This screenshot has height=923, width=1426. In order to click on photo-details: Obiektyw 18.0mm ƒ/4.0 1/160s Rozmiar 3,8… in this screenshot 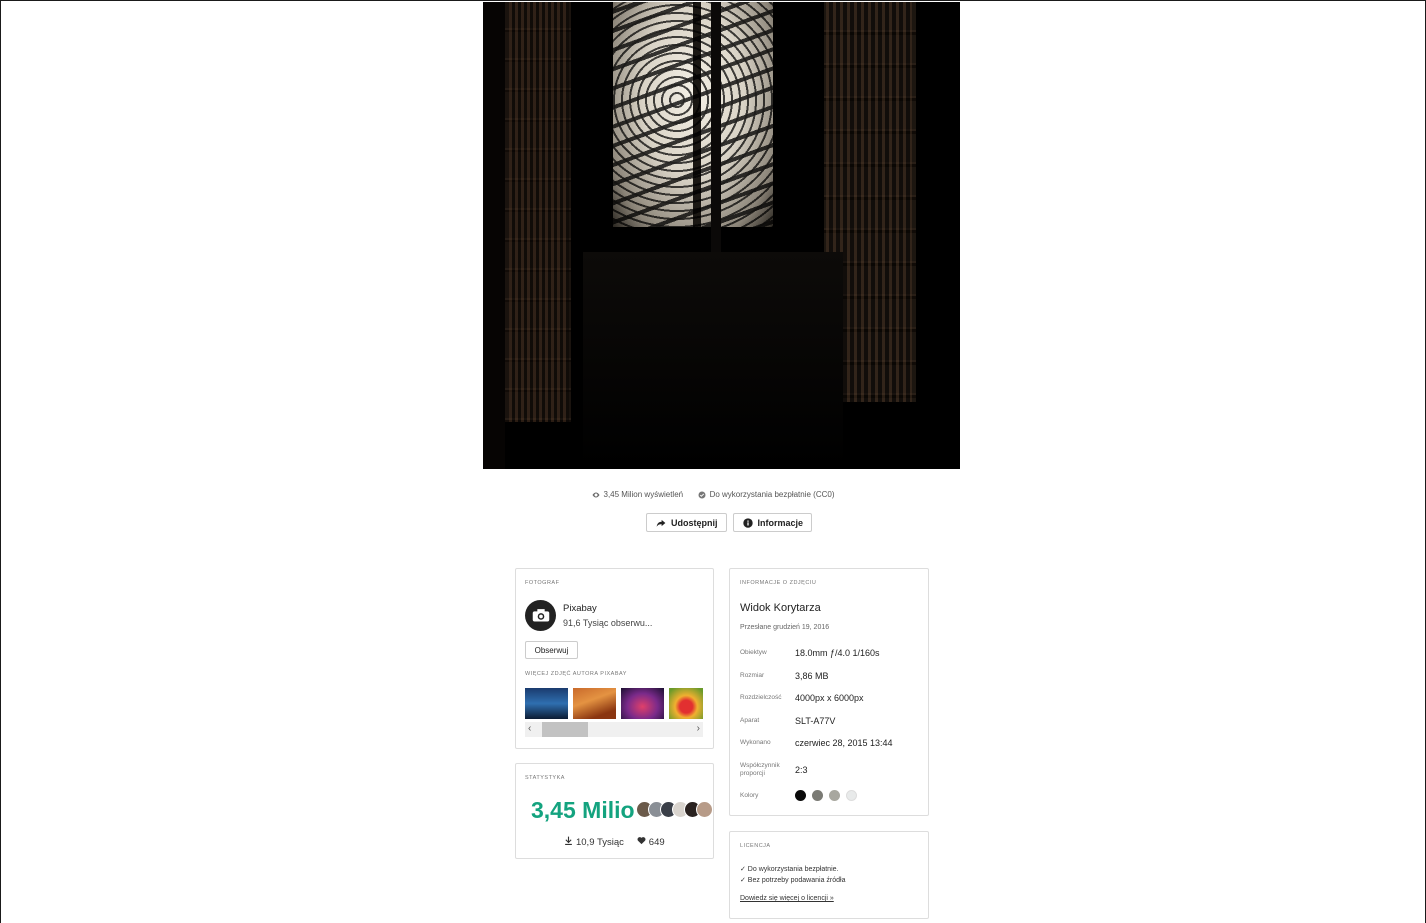, I will do `click(830, 724)`.